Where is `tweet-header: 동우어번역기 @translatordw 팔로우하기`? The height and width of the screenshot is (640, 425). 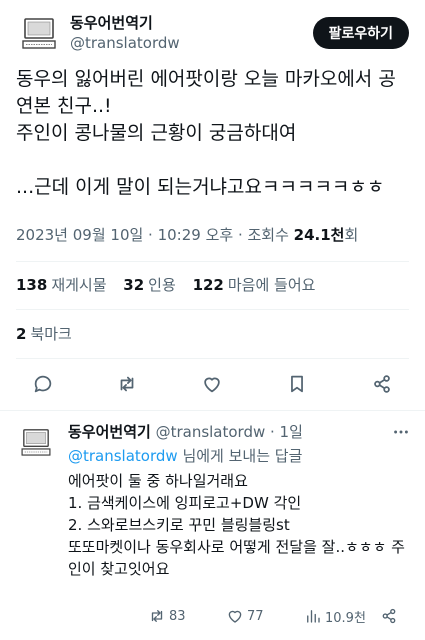 tweet-header: 동우어번역기 @translatordw 팔로우하기 is located at coordinates (212, 33).